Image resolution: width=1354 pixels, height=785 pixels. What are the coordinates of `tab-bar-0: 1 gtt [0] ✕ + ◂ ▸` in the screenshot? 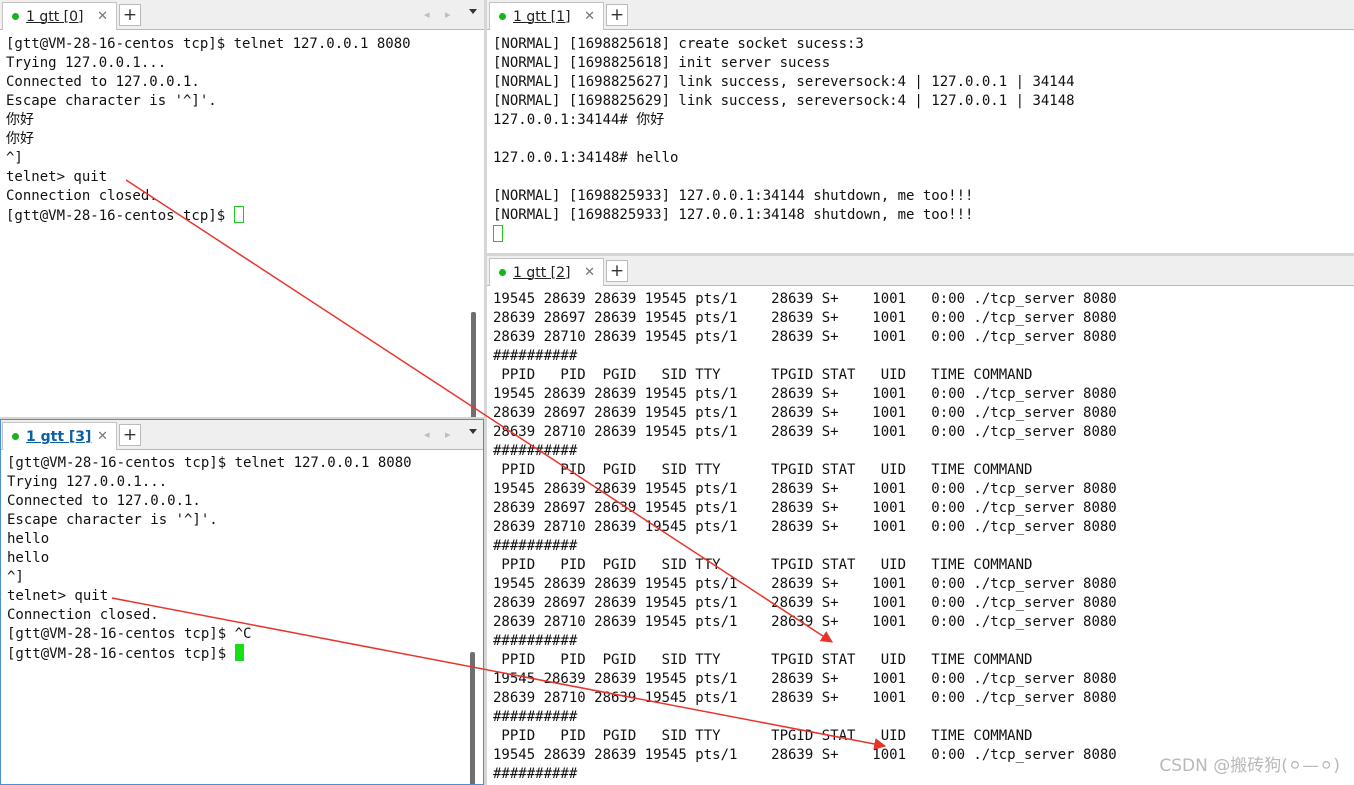 It's located at (242, 15).